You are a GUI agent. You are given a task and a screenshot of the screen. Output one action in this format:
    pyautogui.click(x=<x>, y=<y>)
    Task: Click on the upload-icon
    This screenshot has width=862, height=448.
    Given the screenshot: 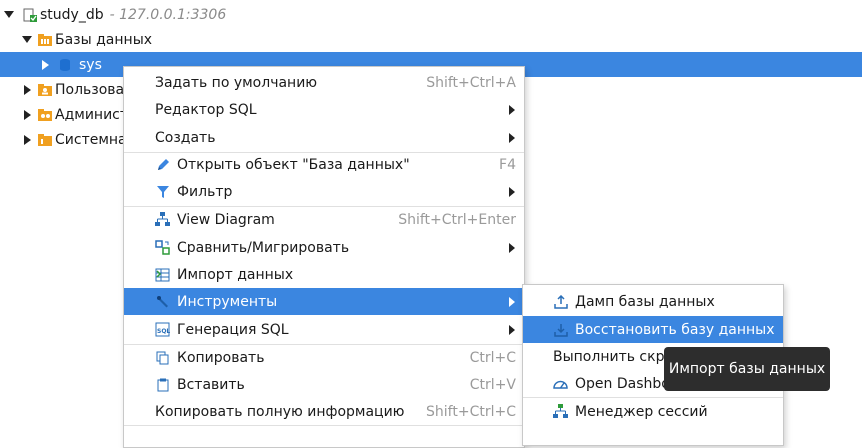 What is the action you would take?
    pyautogui.click(x=560, y=301)
    